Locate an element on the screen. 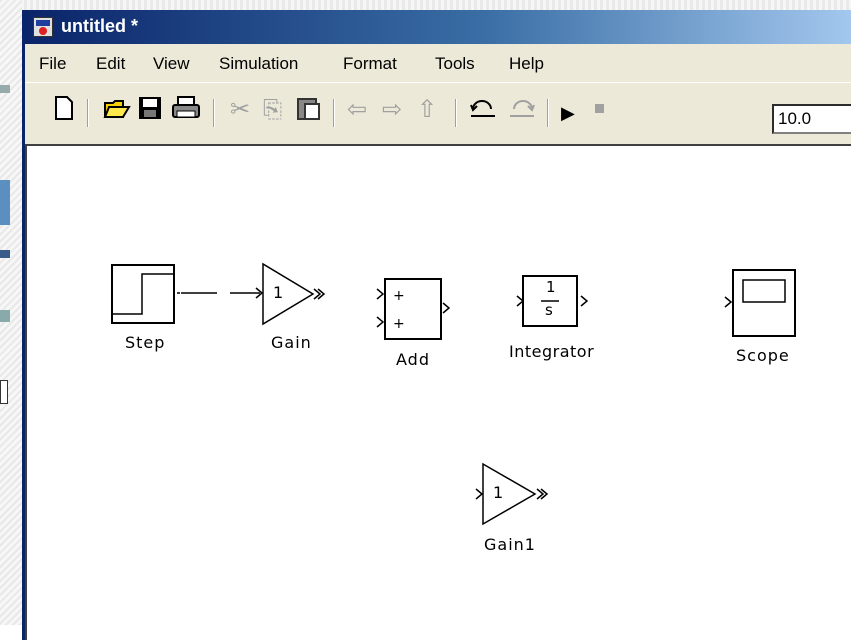 The width and height of the screenshot is (851, 640). redo-icon is located at coordinates (522, 112).